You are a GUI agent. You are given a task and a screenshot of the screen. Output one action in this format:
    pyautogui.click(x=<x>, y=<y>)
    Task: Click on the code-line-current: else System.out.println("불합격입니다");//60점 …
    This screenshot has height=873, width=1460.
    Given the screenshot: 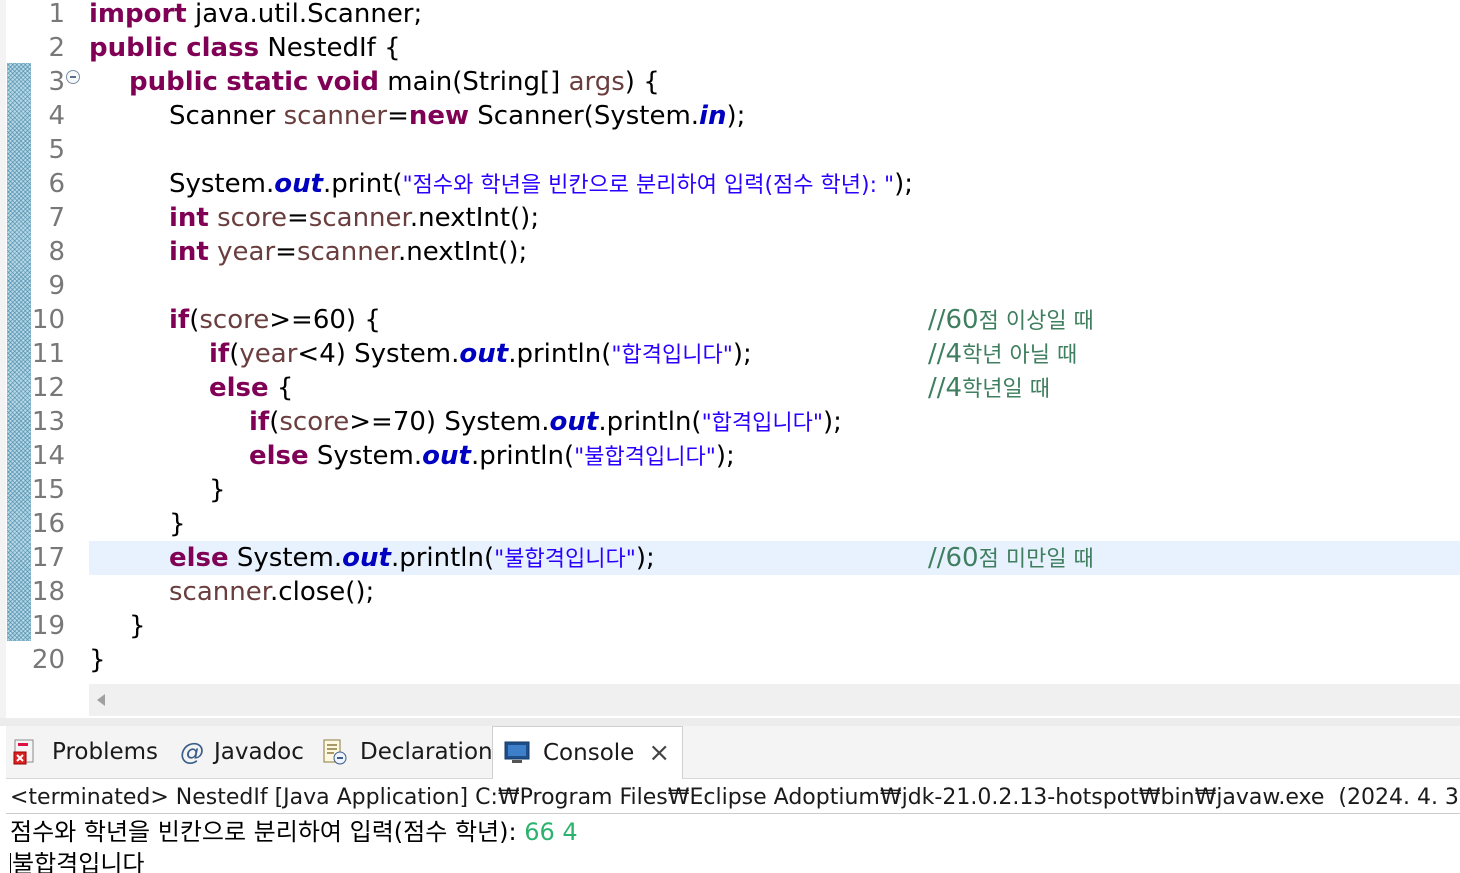 What is the action you would take?
    pyautogui.click(x=774, y=558)
    